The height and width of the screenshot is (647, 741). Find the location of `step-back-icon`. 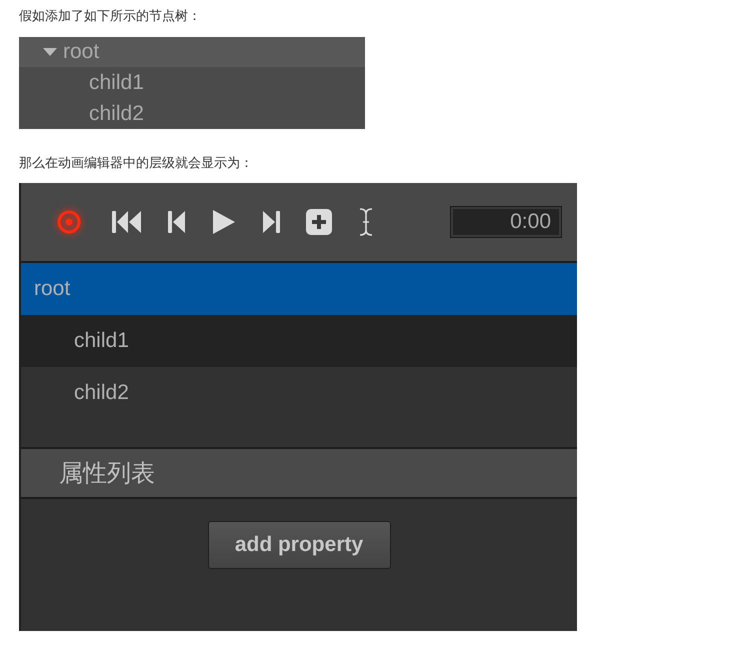

step-back-icon is located at coordinates (177, 222).